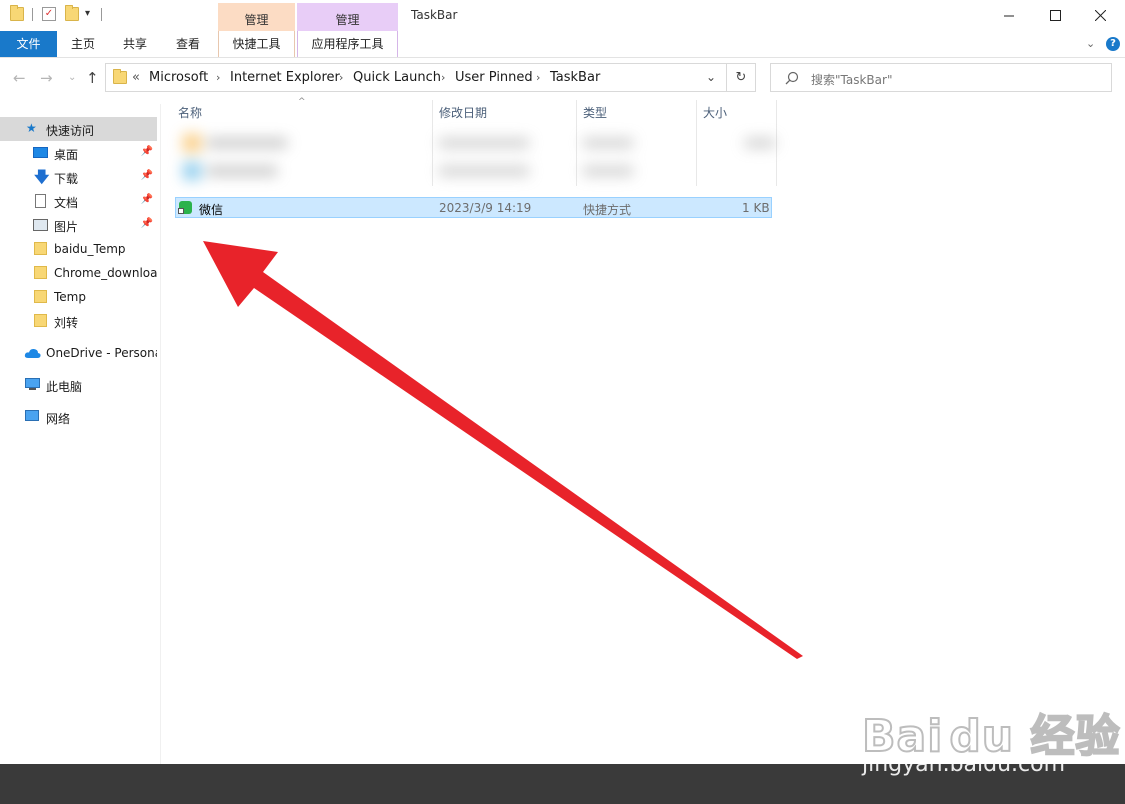 The width and height of the screenshot is (1125, 804). What do you see at coordinates (28, 44) in the screenshot?
I see `tab-file: 文件` at bounding box center [28, 44].